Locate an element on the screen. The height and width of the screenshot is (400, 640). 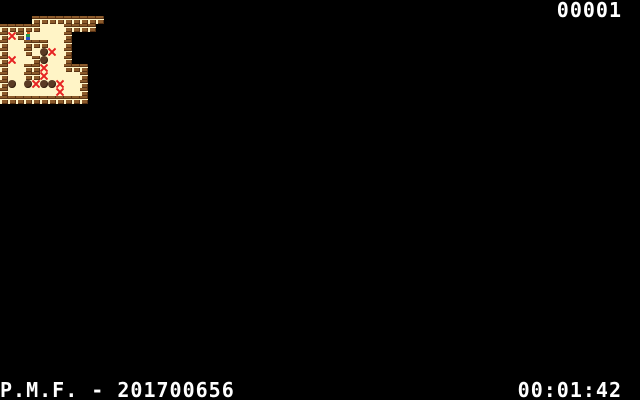
player-info-label: P.M.F. - 201700656 is located at coordinates (117, 389).